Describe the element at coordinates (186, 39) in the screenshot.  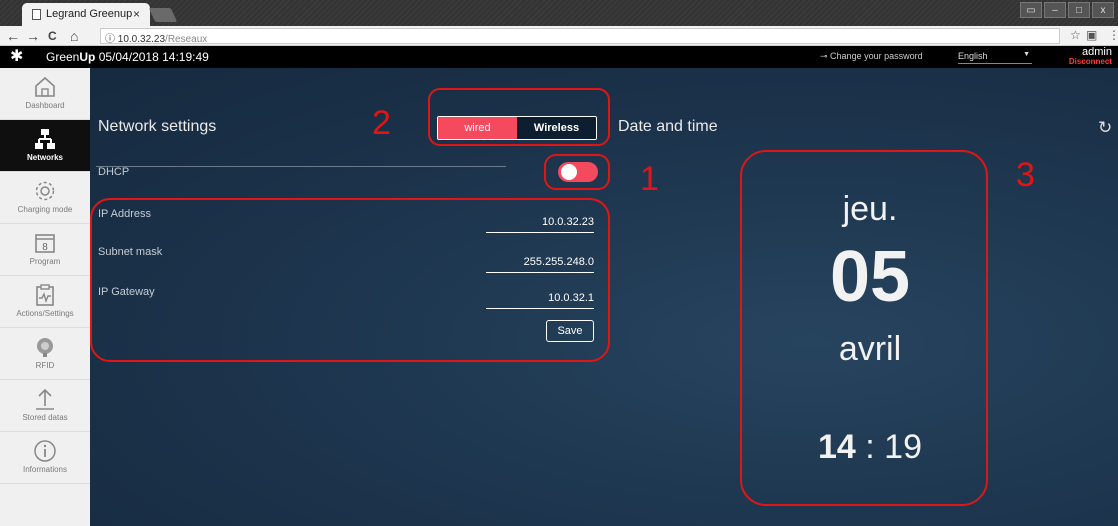
I see `url-path: /Reseaux` at that location.